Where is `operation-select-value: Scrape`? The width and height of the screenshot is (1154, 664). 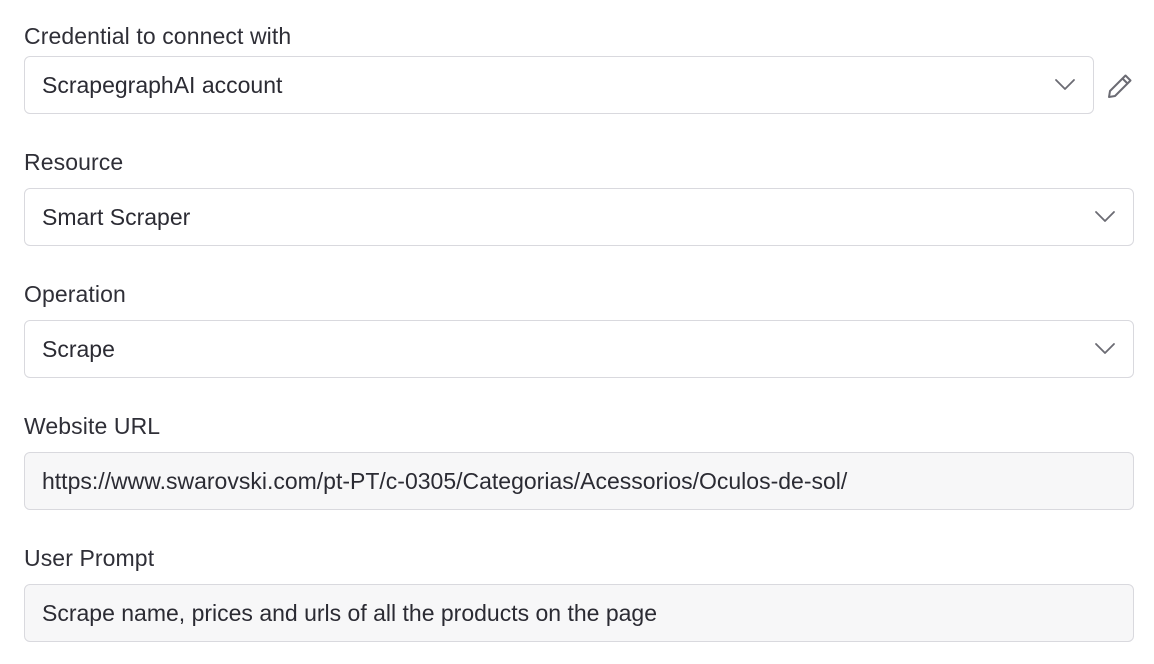 operation-select-value: Scrape is located at coordinates (78, 348).